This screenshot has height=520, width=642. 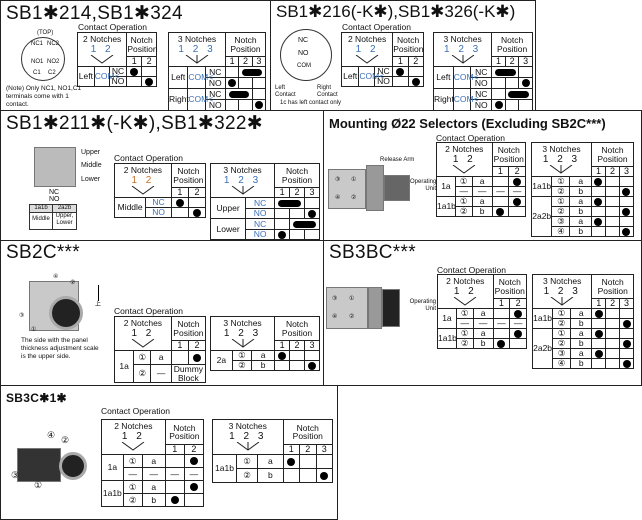 What do you see at coordinates (483, 77) in the screenshot?
I see `table-row: Left COM< NC` at bounding box center [483, 77].